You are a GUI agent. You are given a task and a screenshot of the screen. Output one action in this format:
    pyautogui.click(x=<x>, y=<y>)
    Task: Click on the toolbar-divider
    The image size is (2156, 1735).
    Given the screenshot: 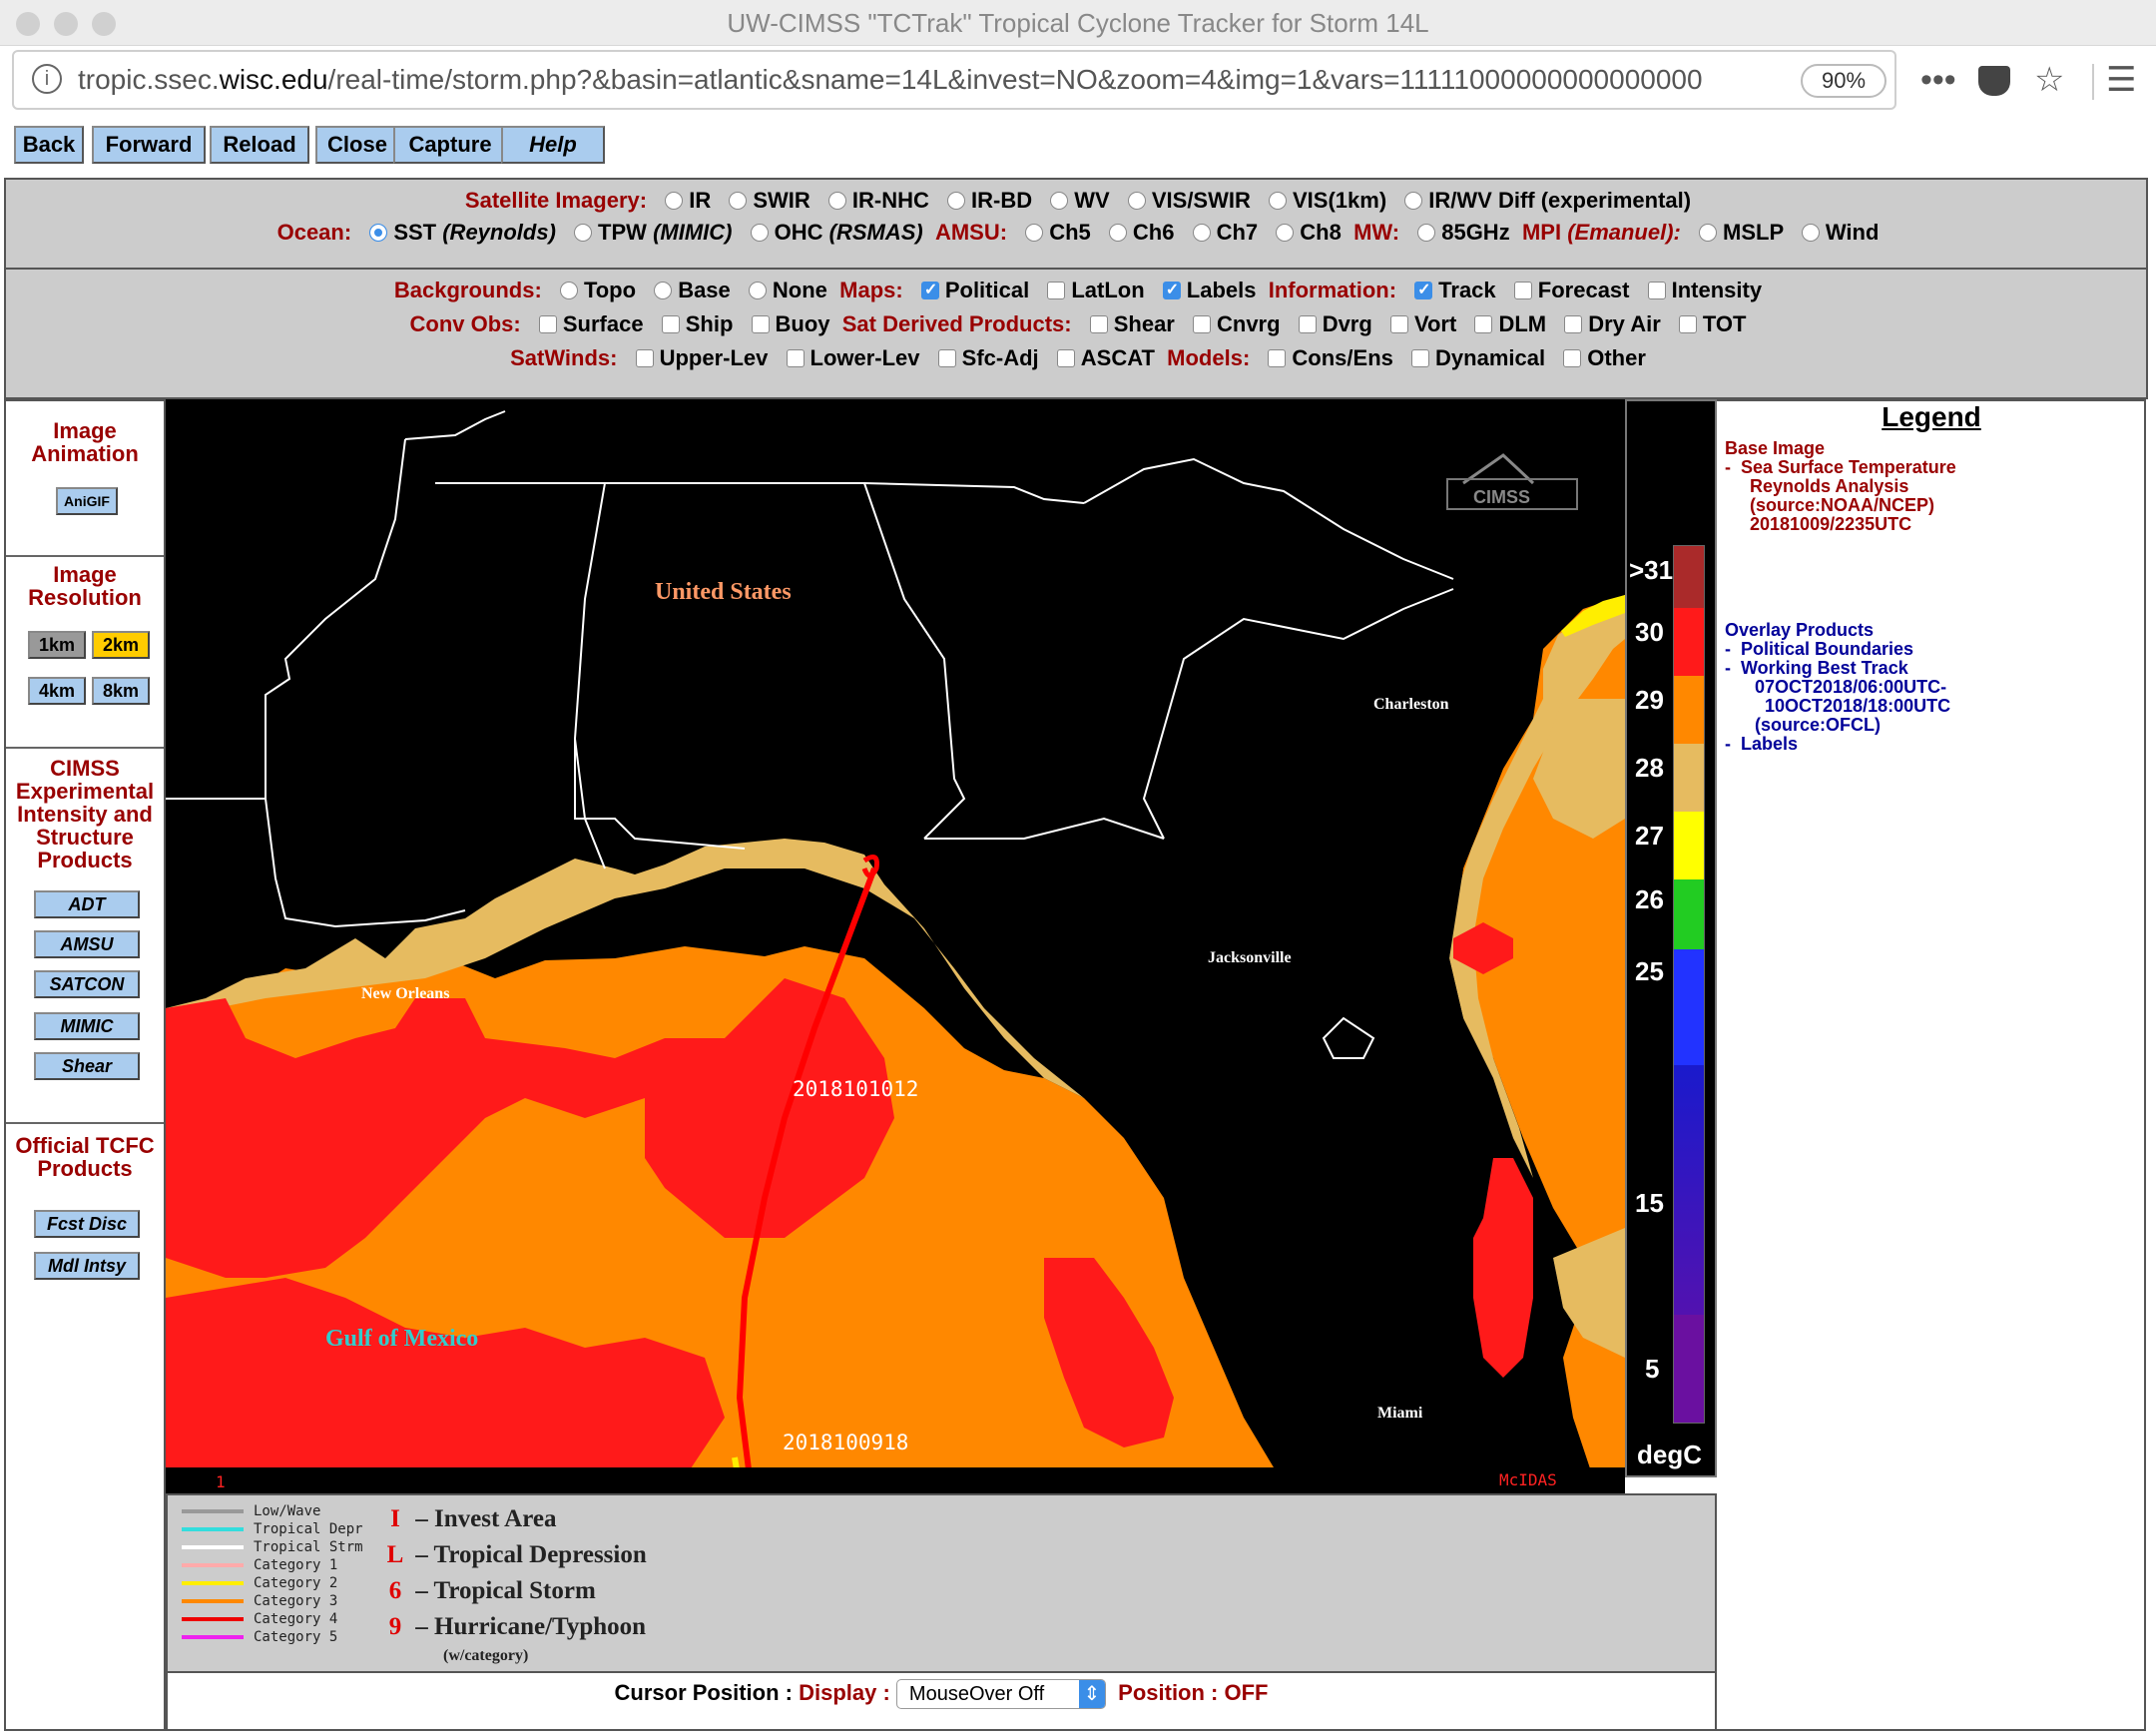 What is the action you would take?
    pyautogui.click(x=2093, y=82)
    